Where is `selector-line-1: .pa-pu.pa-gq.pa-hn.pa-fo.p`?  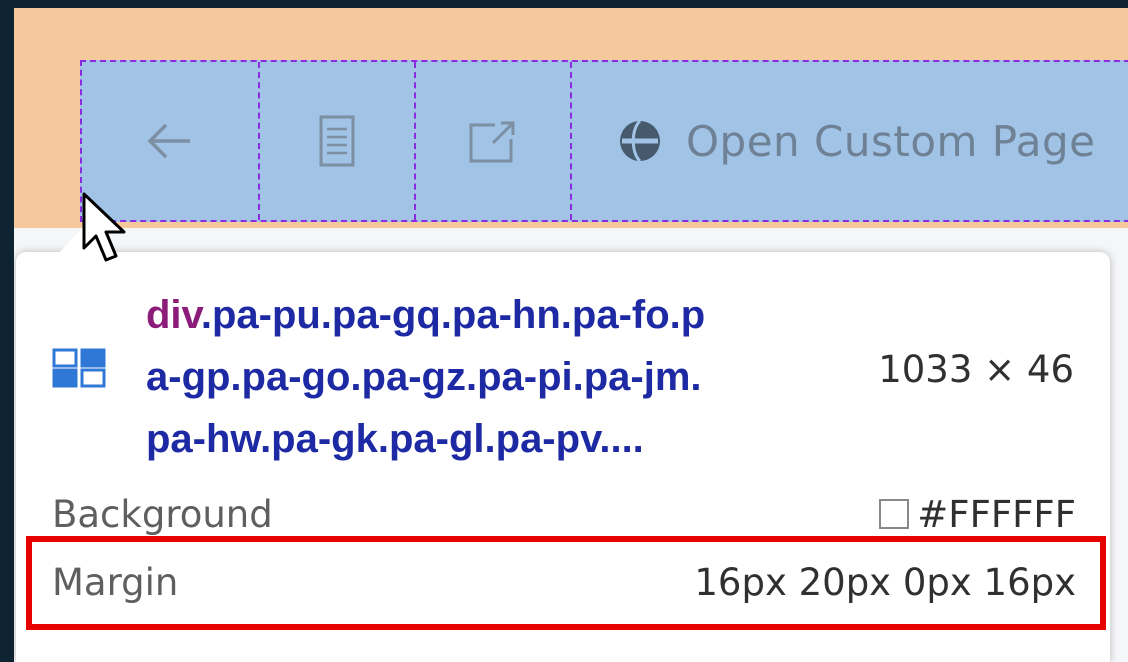
selector-line-1: .pa-pu.pa-gq.pa-hn.pa-fo.p is located at coordinates (453, 315).